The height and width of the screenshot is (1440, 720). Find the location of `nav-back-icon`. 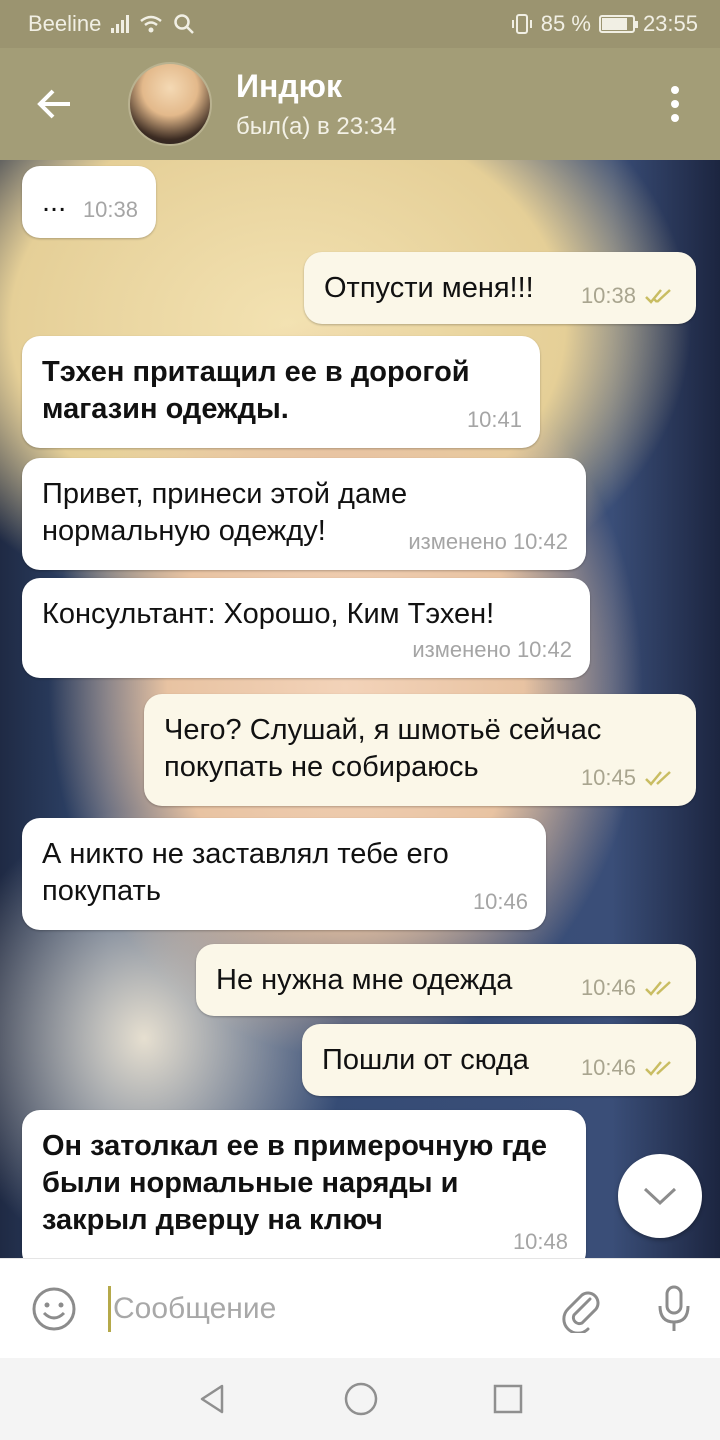

nav-back-icon is located at coordinates (213, 1399).